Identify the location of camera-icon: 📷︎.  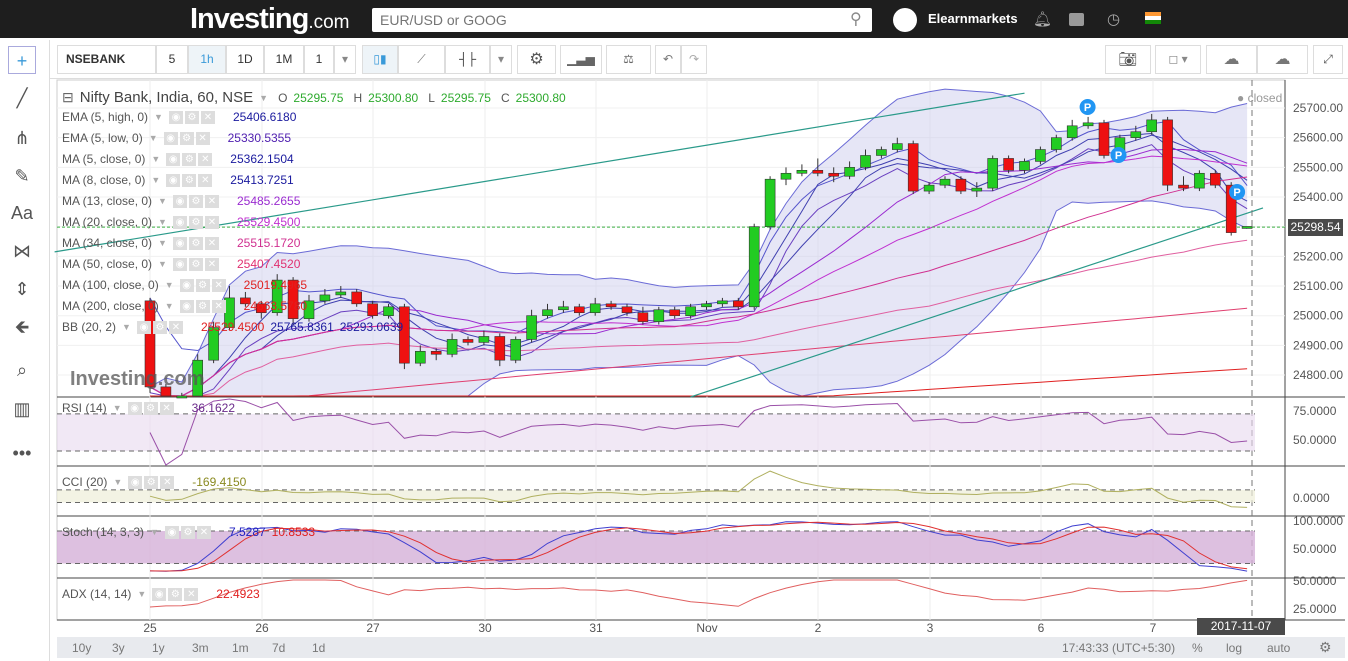
(1128, 59).